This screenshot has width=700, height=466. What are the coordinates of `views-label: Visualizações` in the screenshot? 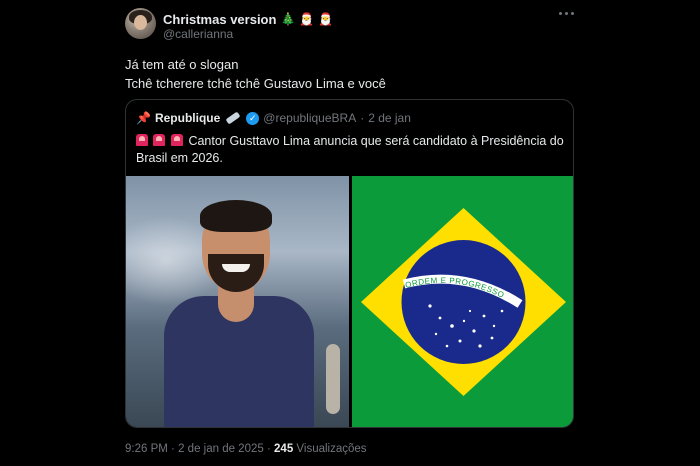 It's located at (331, 449).